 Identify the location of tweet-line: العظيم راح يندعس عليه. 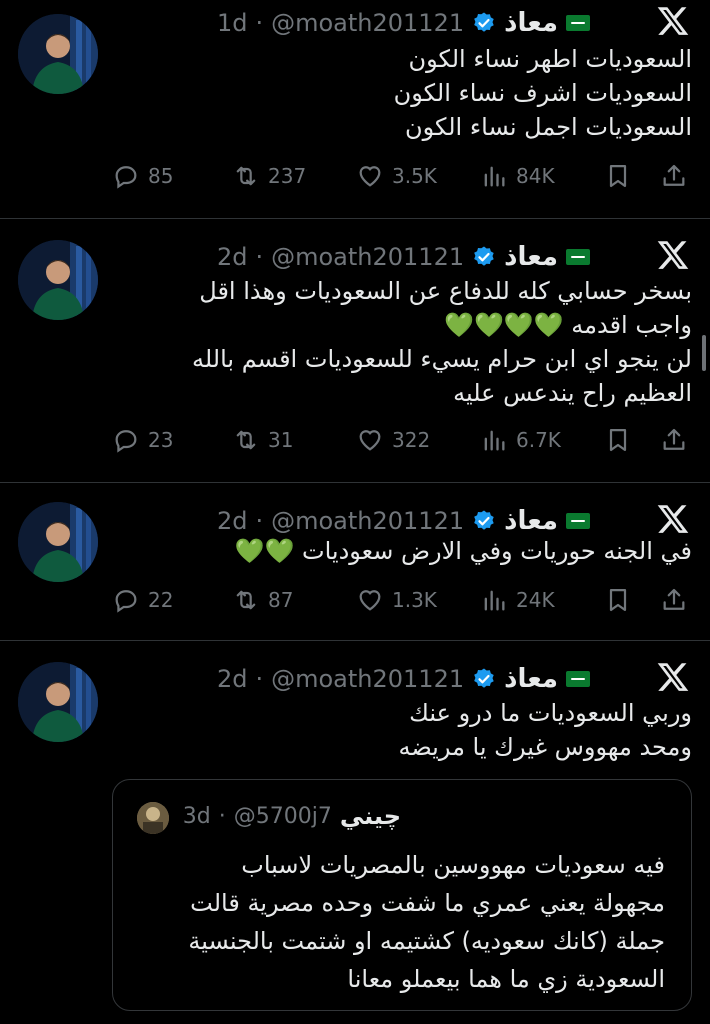
(572, 393).